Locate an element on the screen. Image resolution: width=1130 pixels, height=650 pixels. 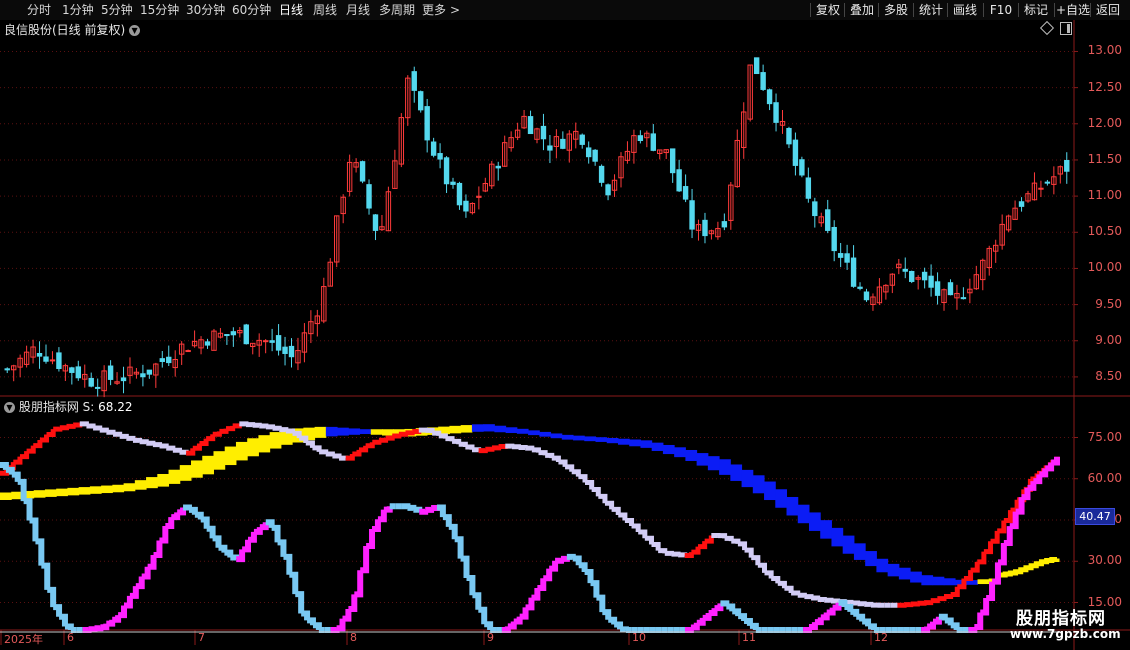
current-value-badge: 40.47 is located at coordinates (1095, 516).